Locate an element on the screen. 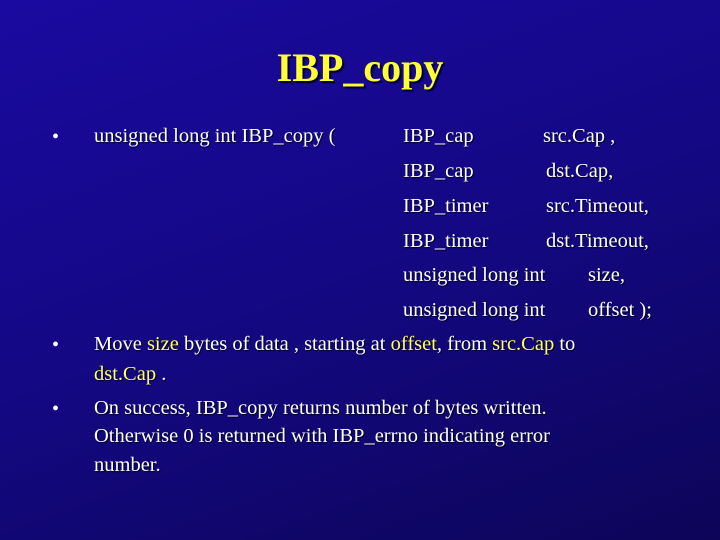 The height and width of the screenshot is (540, 720). param-type-4: IBP_timer is located at coordinates (446, 241).